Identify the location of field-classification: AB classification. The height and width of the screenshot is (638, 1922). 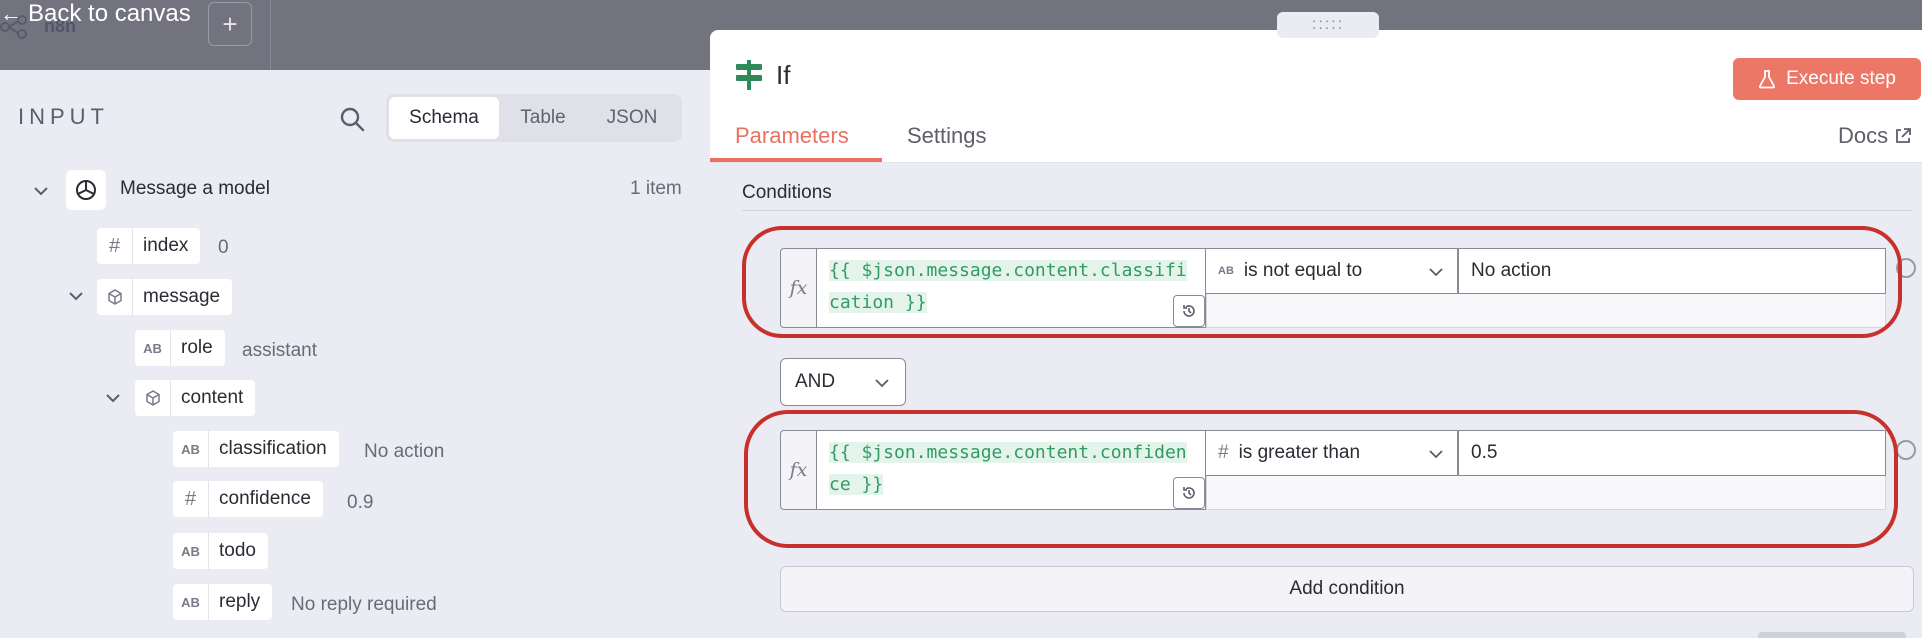
(256, 449).